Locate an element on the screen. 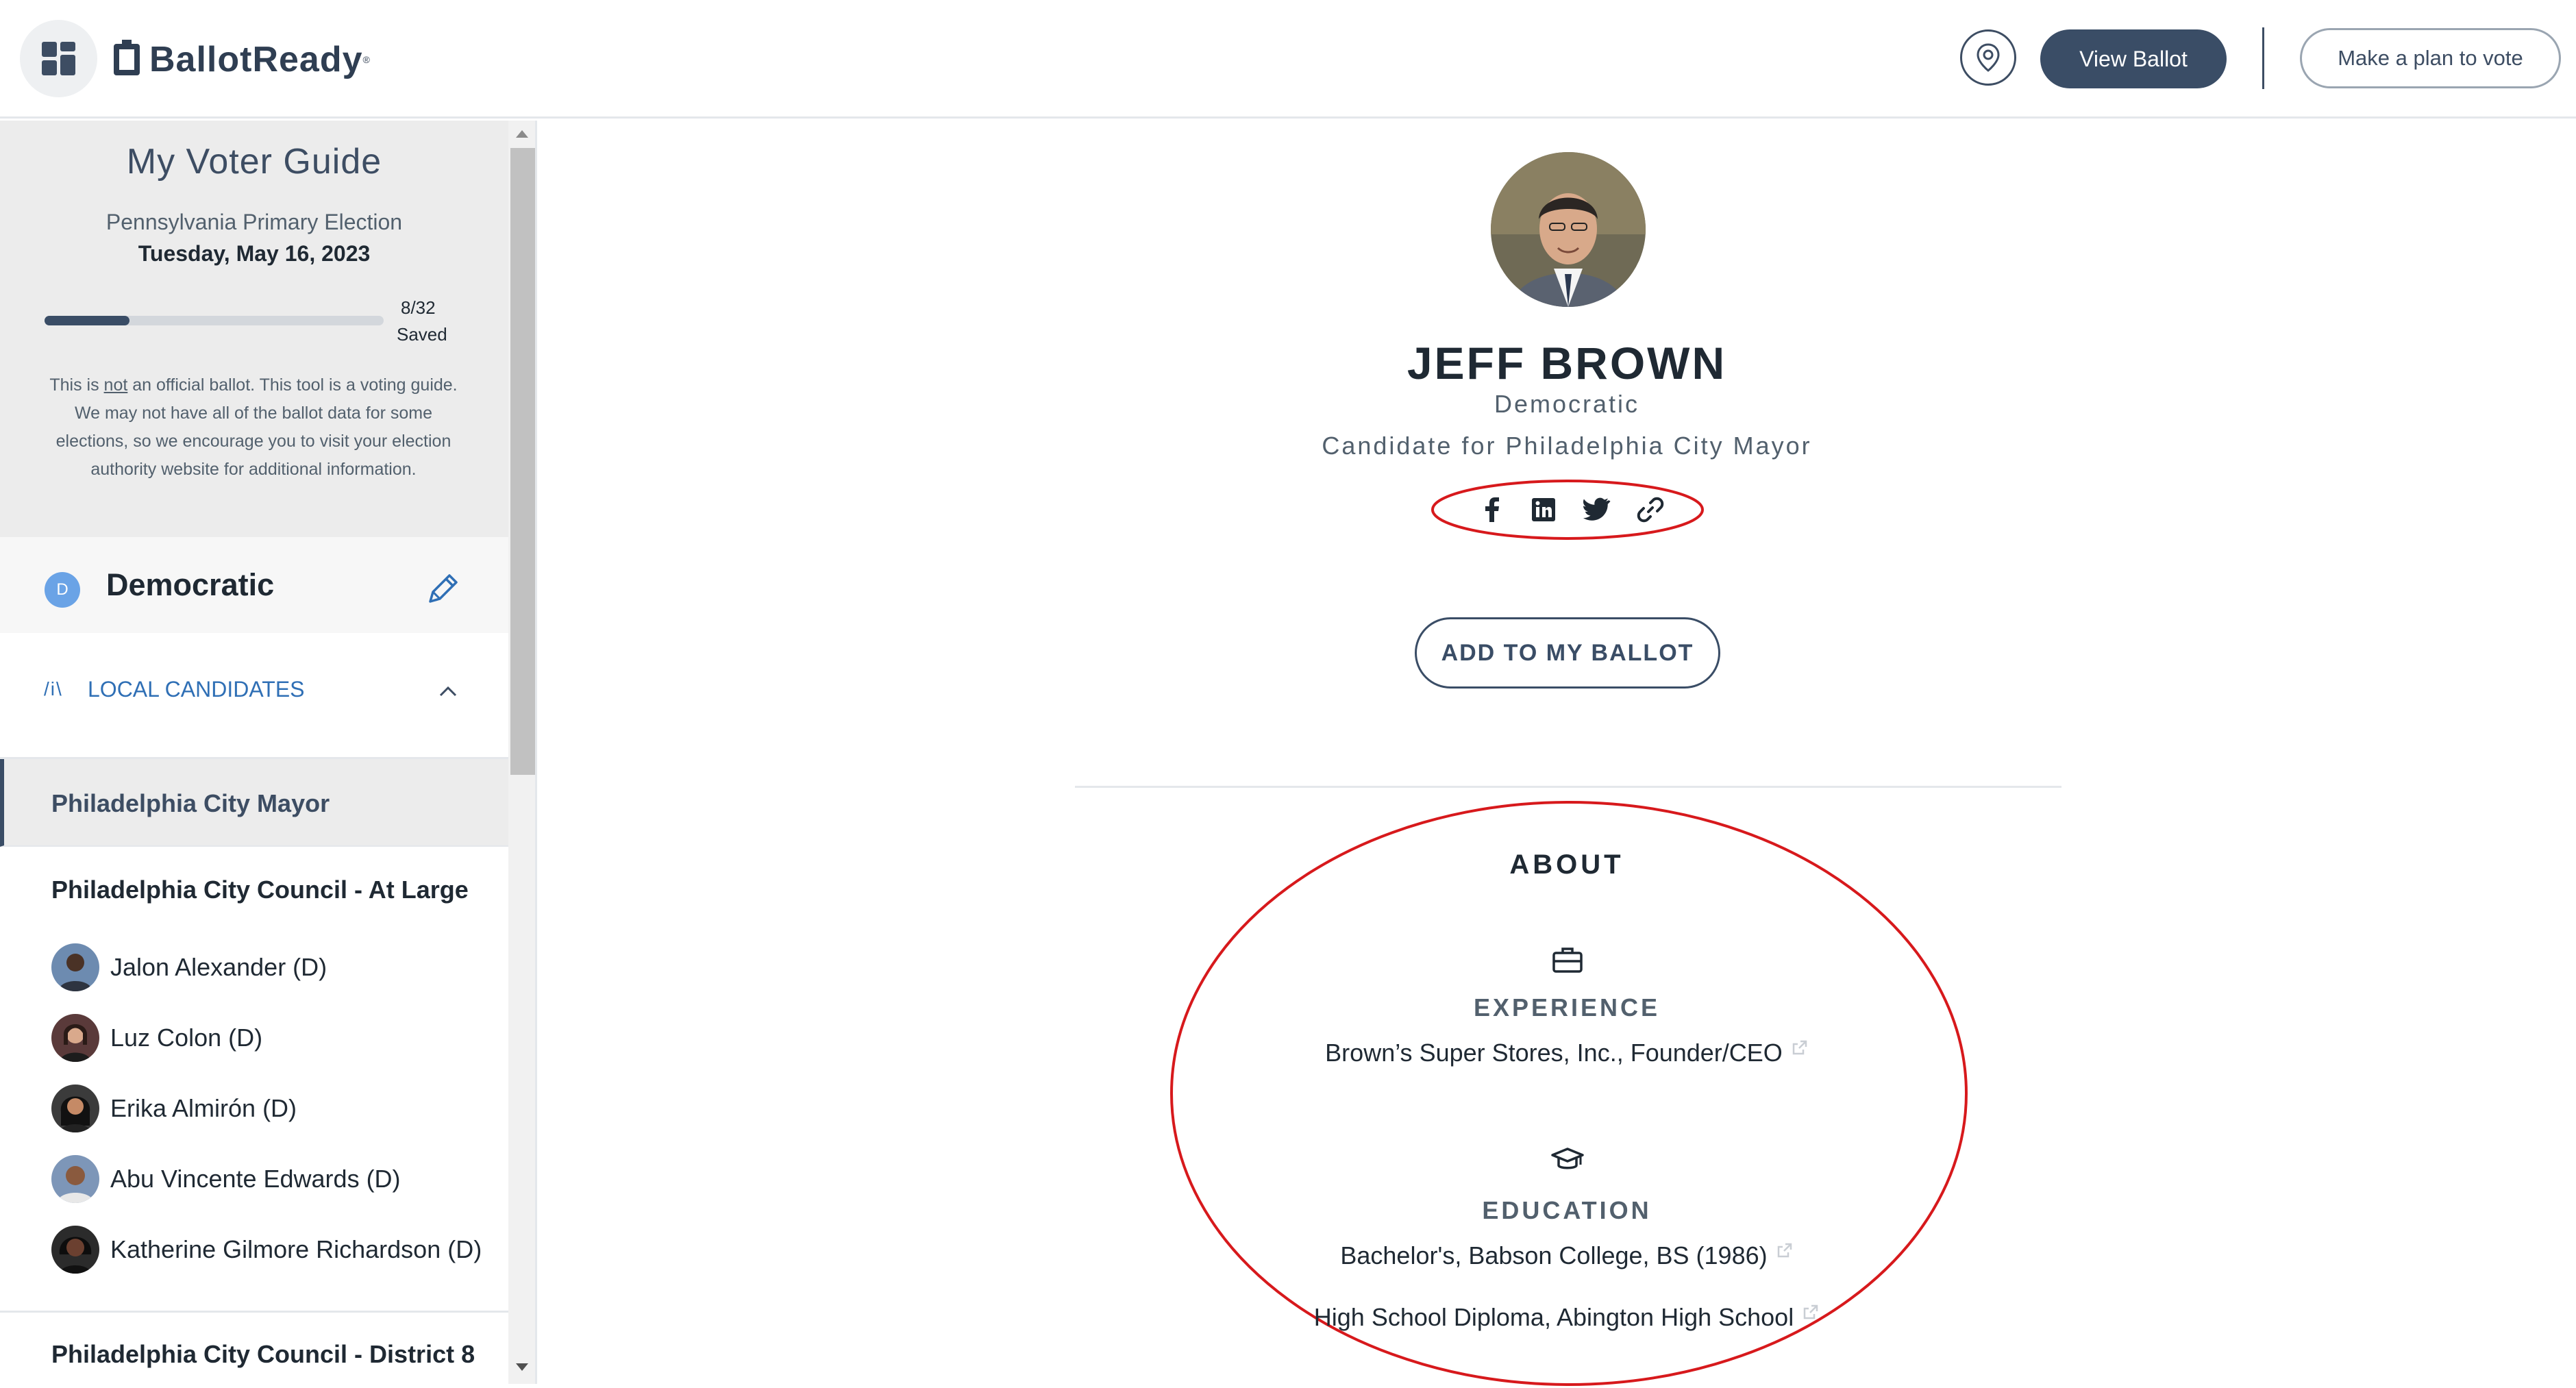 The image size is (2576, 1388). facebook-icon is located at coordinates (1492, 510).